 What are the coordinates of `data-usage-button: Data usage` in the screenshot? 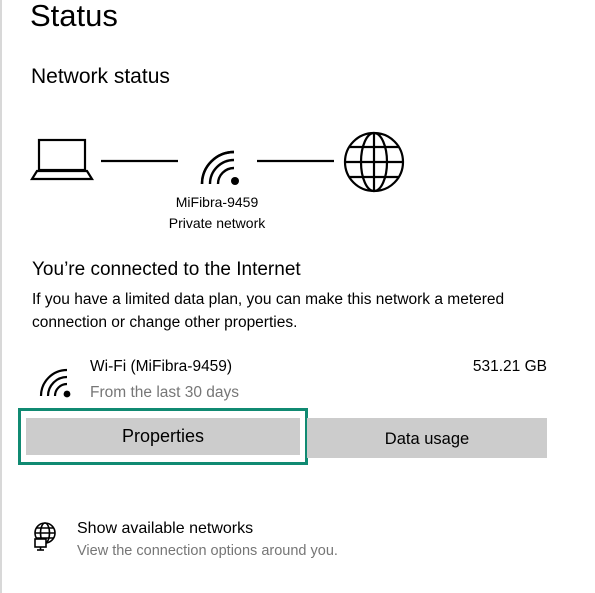 It's located at (427, 438).